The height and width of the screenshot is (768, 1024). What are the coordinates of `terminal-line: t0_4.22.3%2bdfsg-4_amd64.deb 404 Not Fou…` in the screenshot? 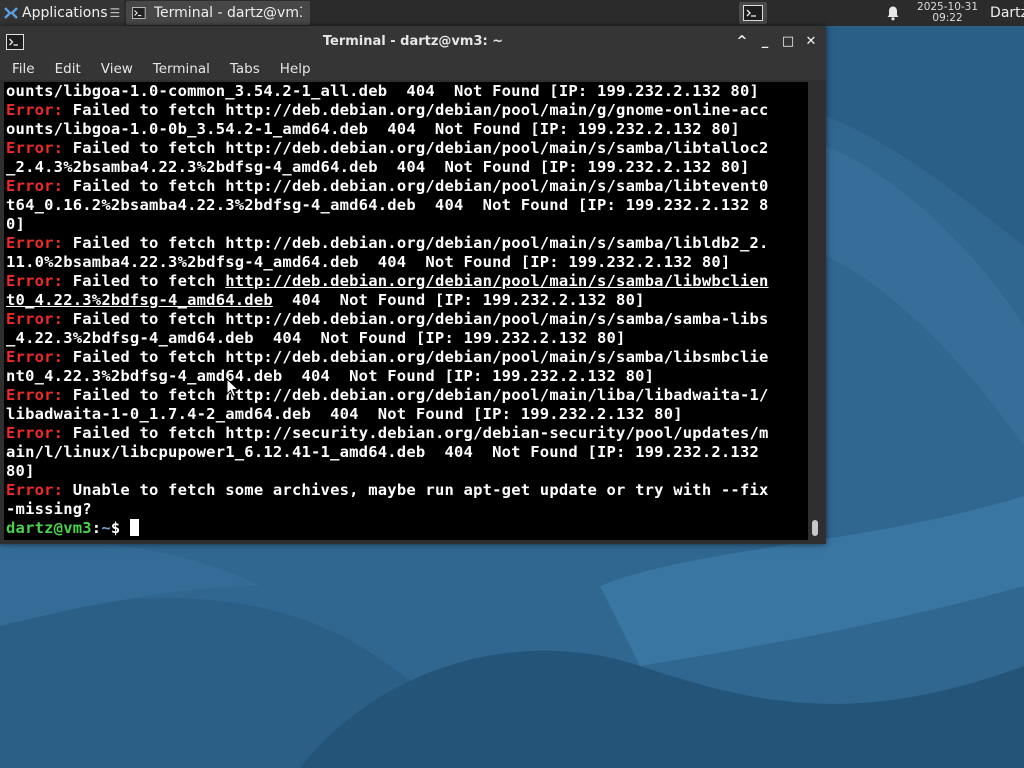 It's located at (387, 300).